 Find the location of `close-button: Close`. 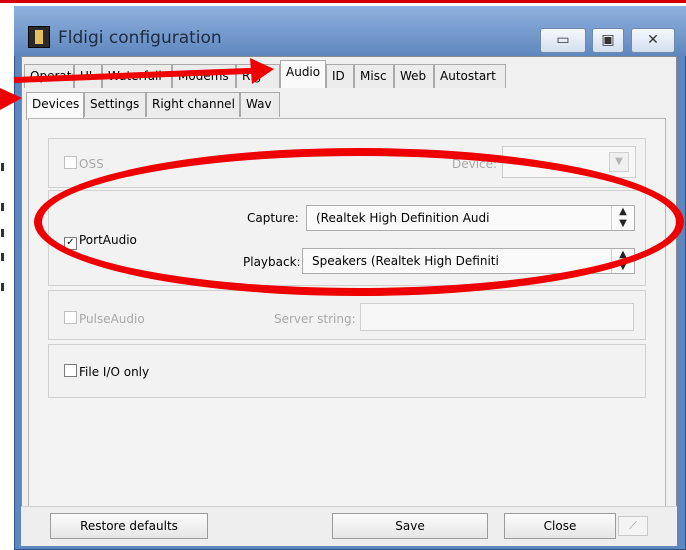

close-button: Close is located at coordinates (560, 526).